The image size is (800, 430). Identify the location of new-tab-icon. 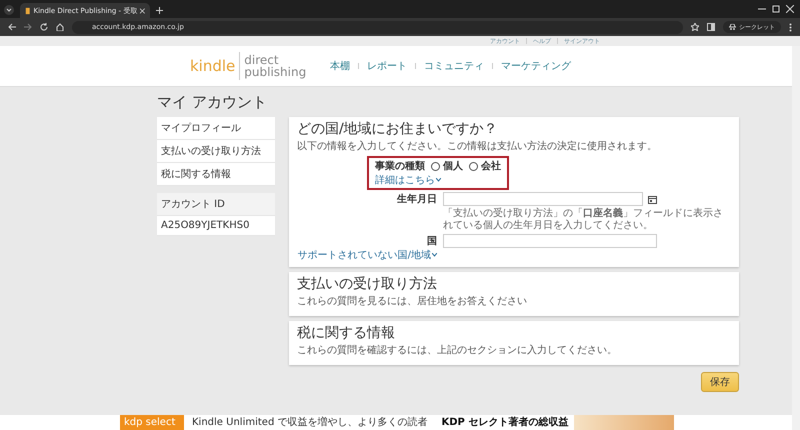
(159, 10).